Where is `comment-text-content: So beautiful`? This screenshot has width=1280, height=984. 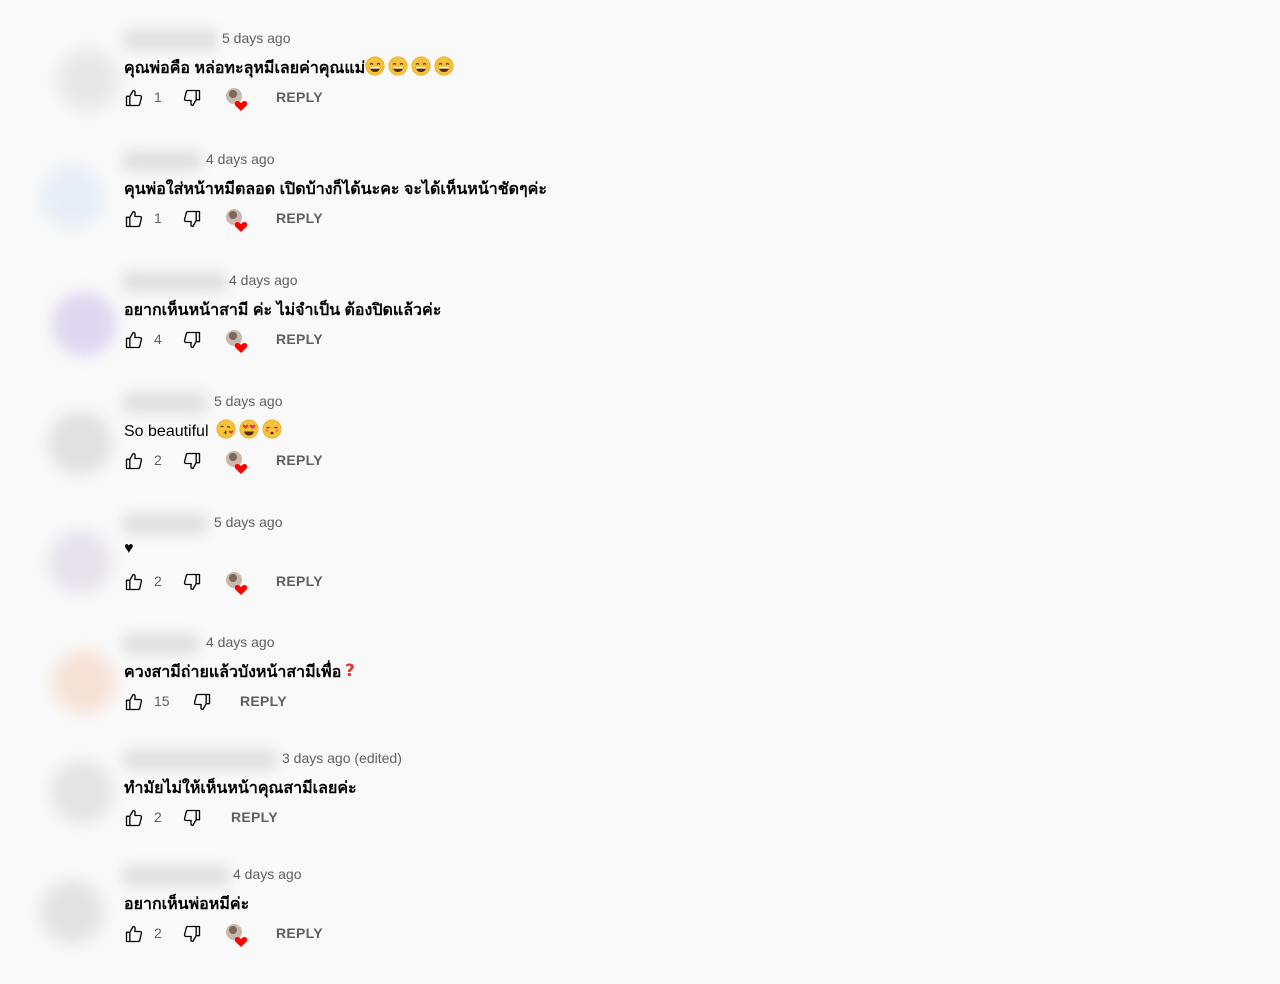
comment-text-content: So beautiful is located at coordinates (166, 431).